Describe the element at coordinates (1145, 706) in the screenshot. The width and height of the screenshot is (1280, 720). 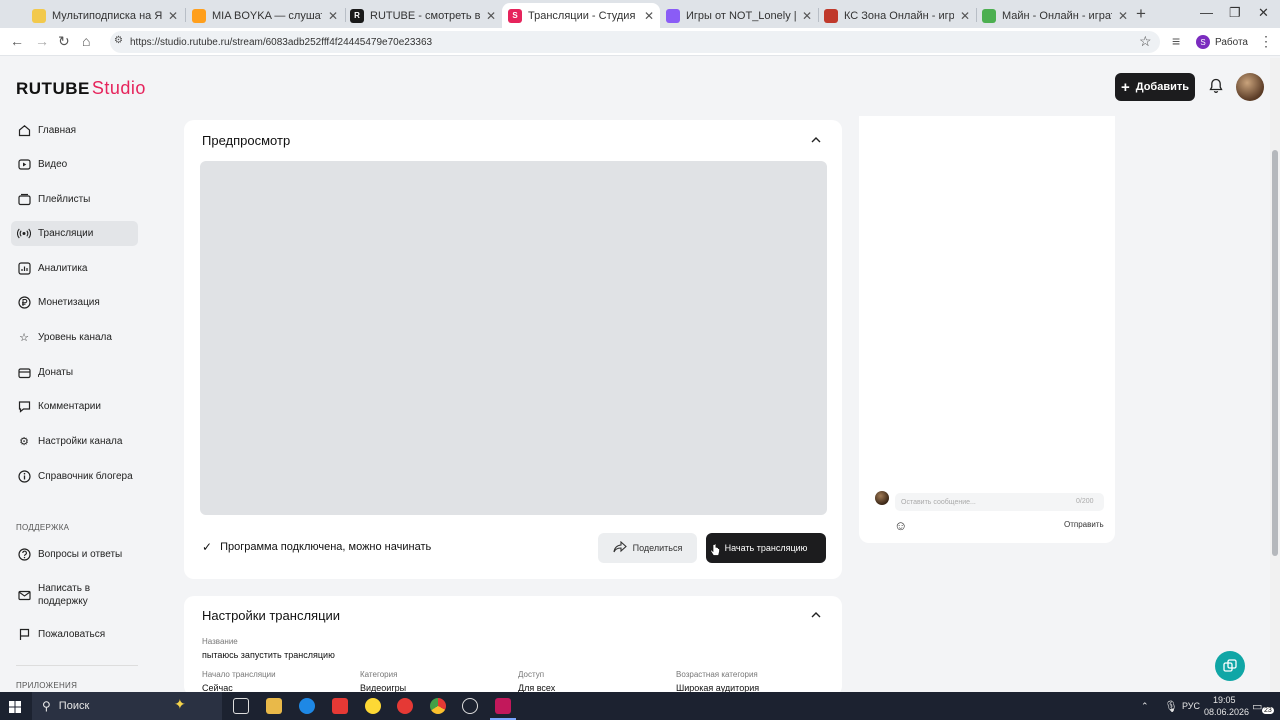
I see `tray-chevron-icon: ⌃` at that location.